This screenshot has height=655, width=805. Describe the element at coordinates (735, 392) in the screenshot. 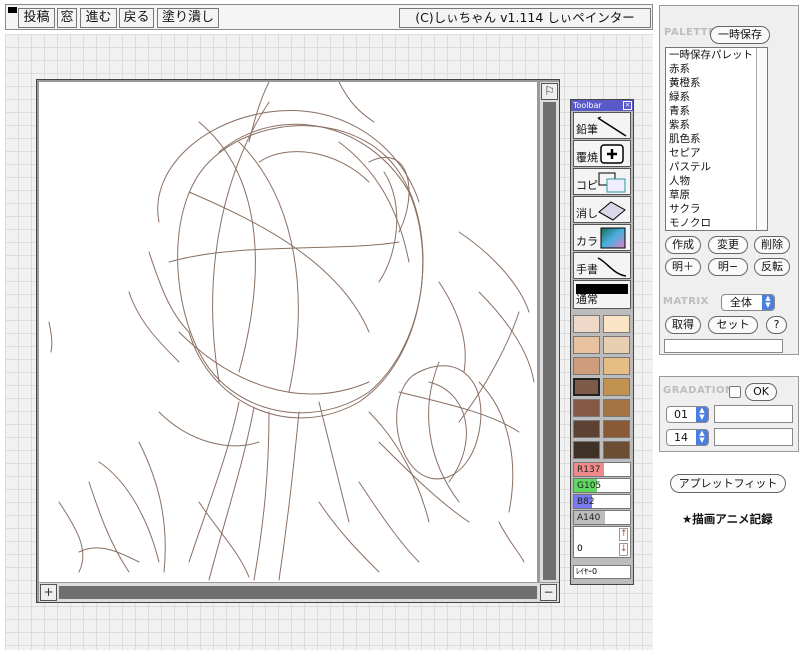

I see `gradation-checkbox` at that location.